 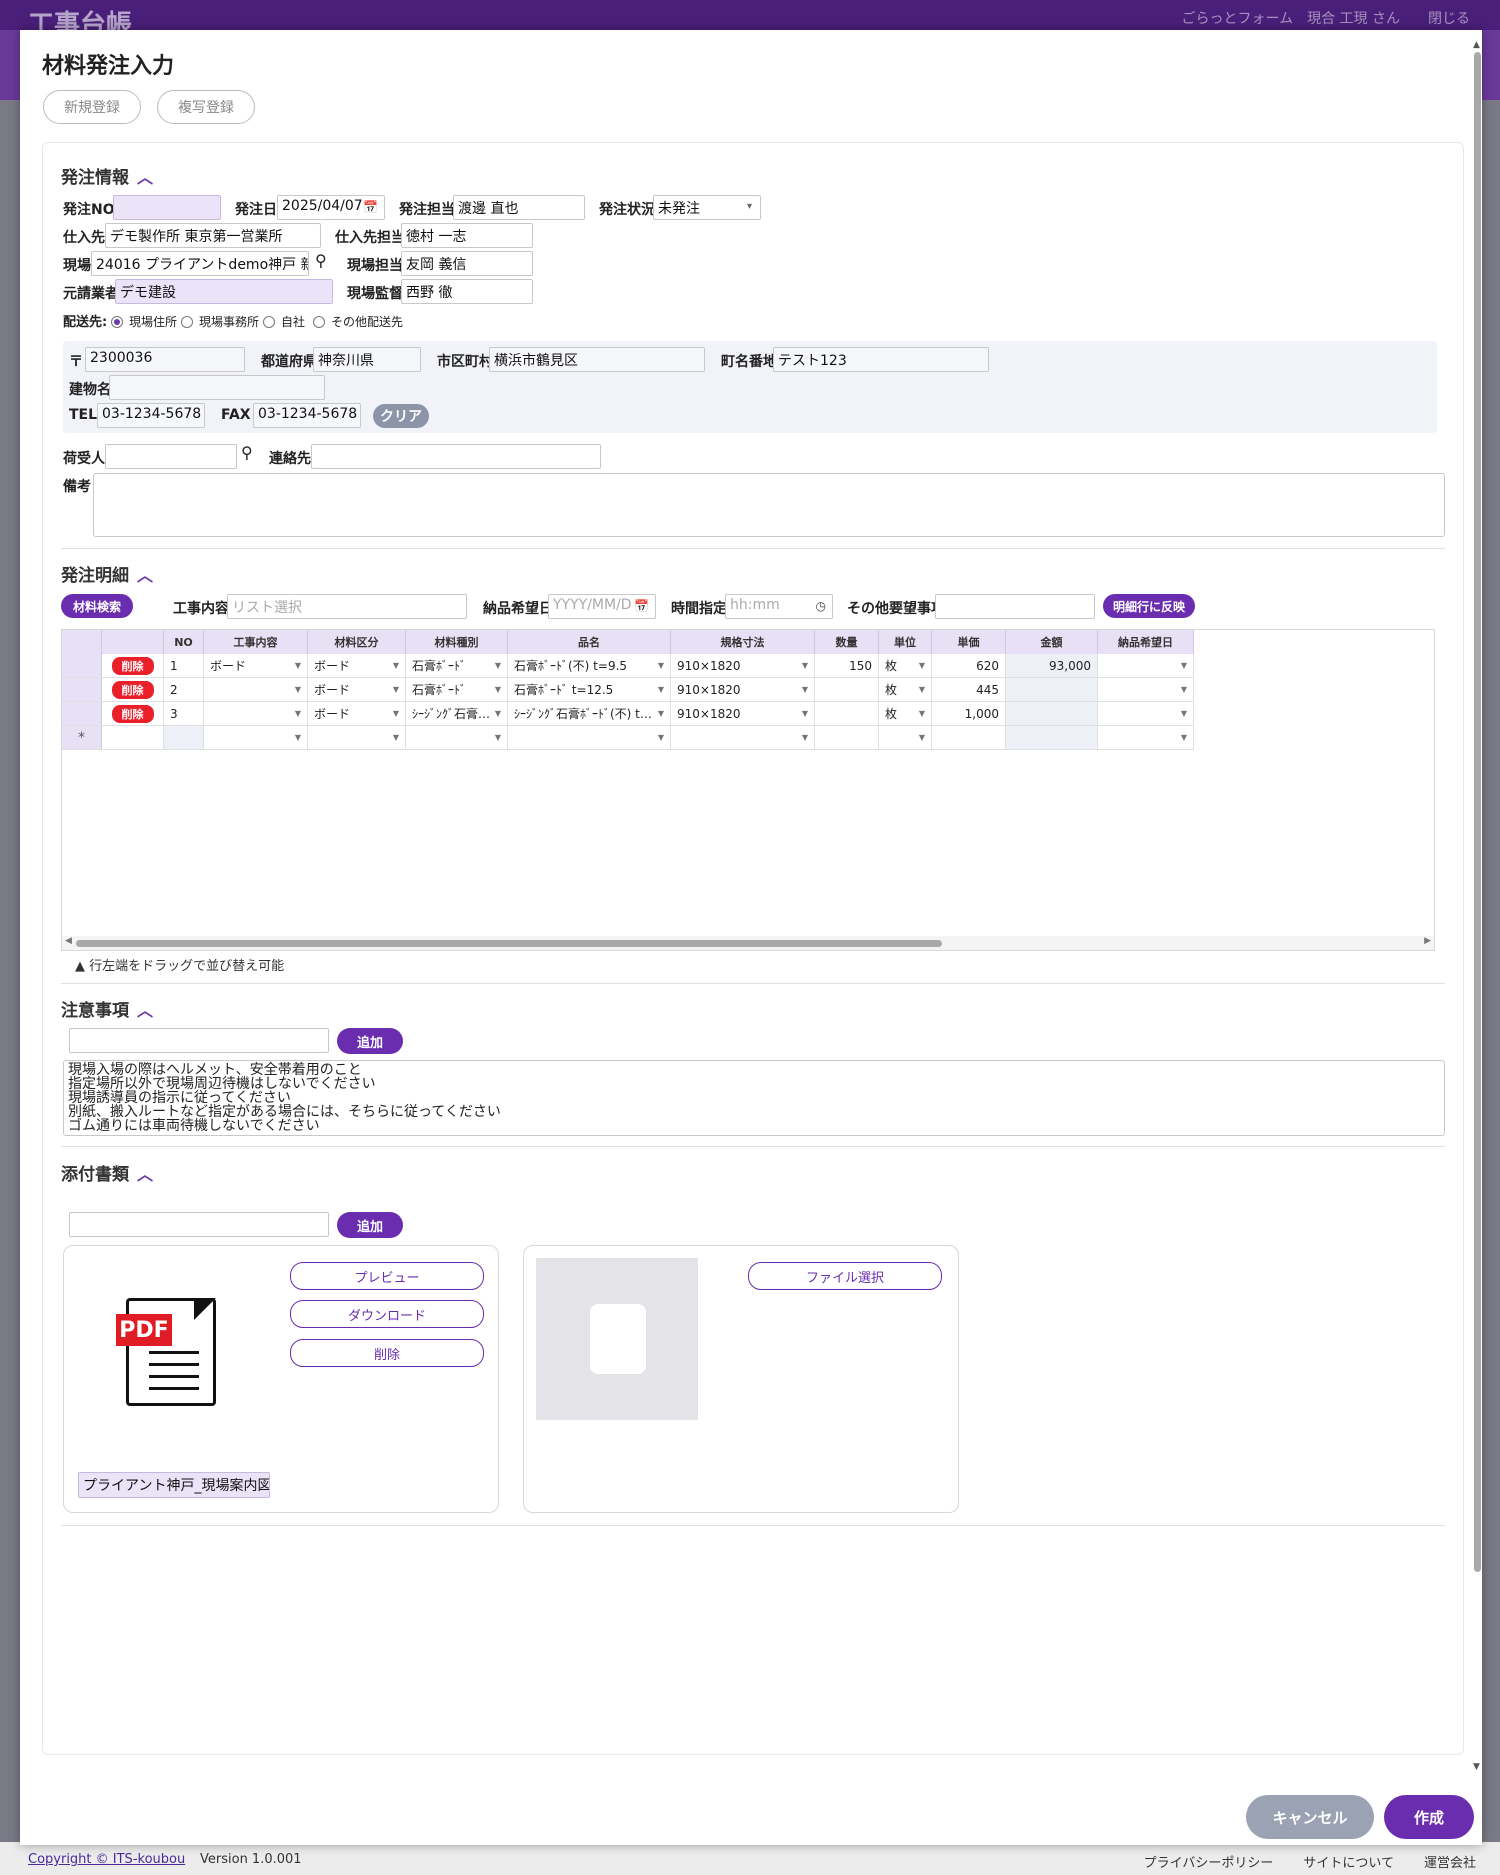 I want to click on other-requests-input, so click(x=1015, y=606).